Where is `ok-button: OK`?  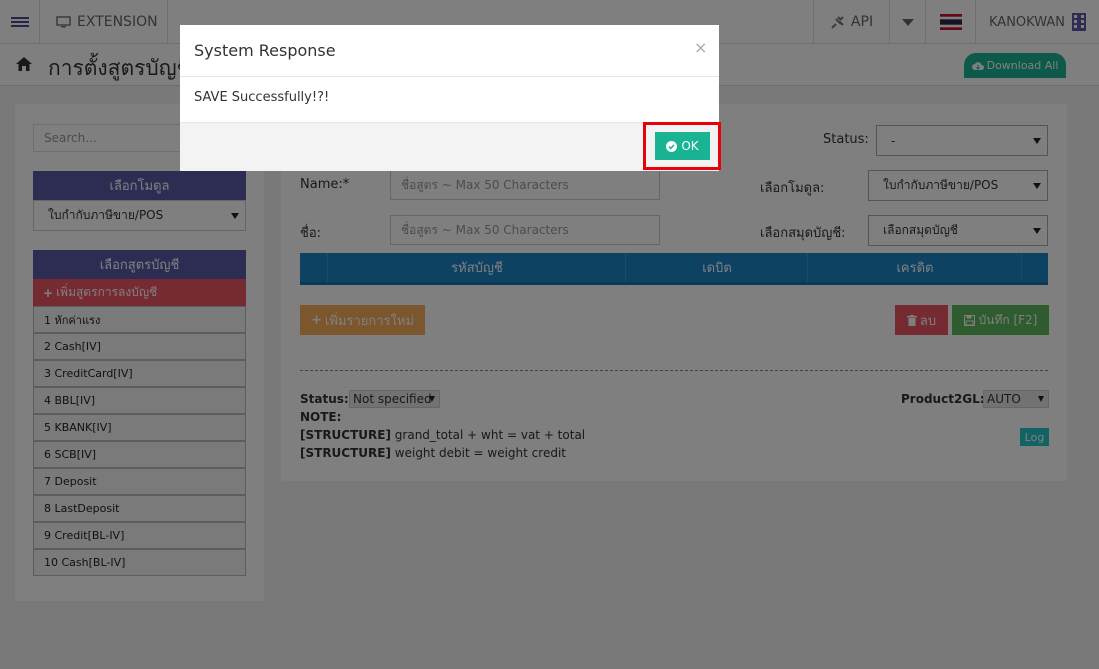
ok-button: OK is located at coordinates (682, 146).